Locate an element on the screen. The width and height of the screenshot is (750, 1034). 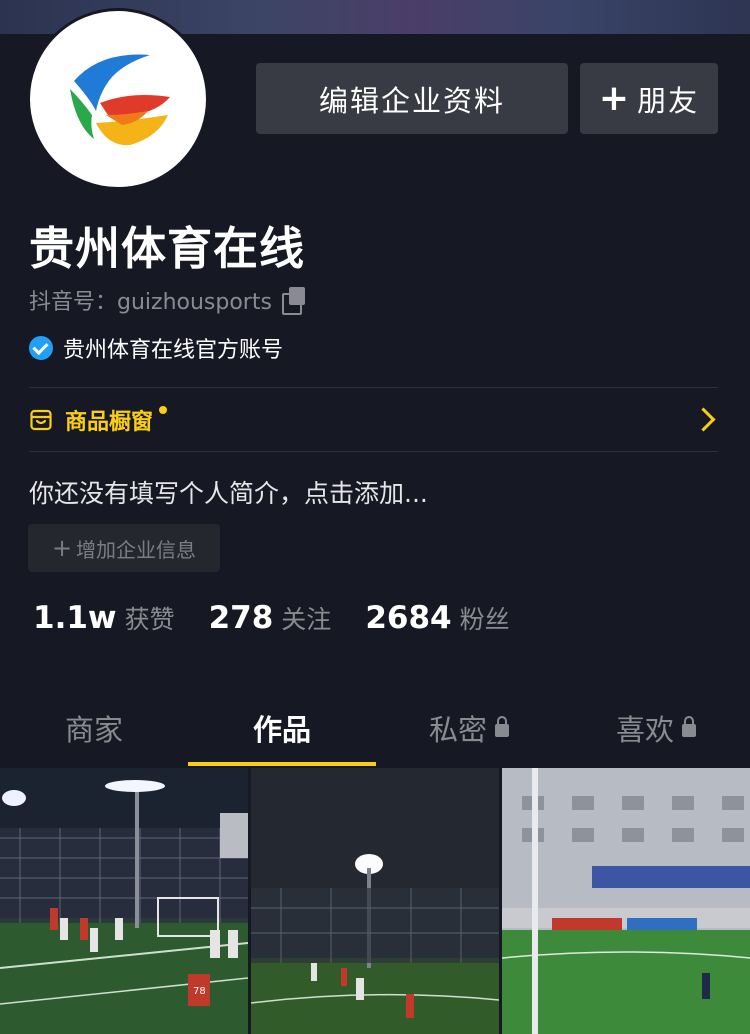
brand-logo-icon is located at coordinates (120, 100).